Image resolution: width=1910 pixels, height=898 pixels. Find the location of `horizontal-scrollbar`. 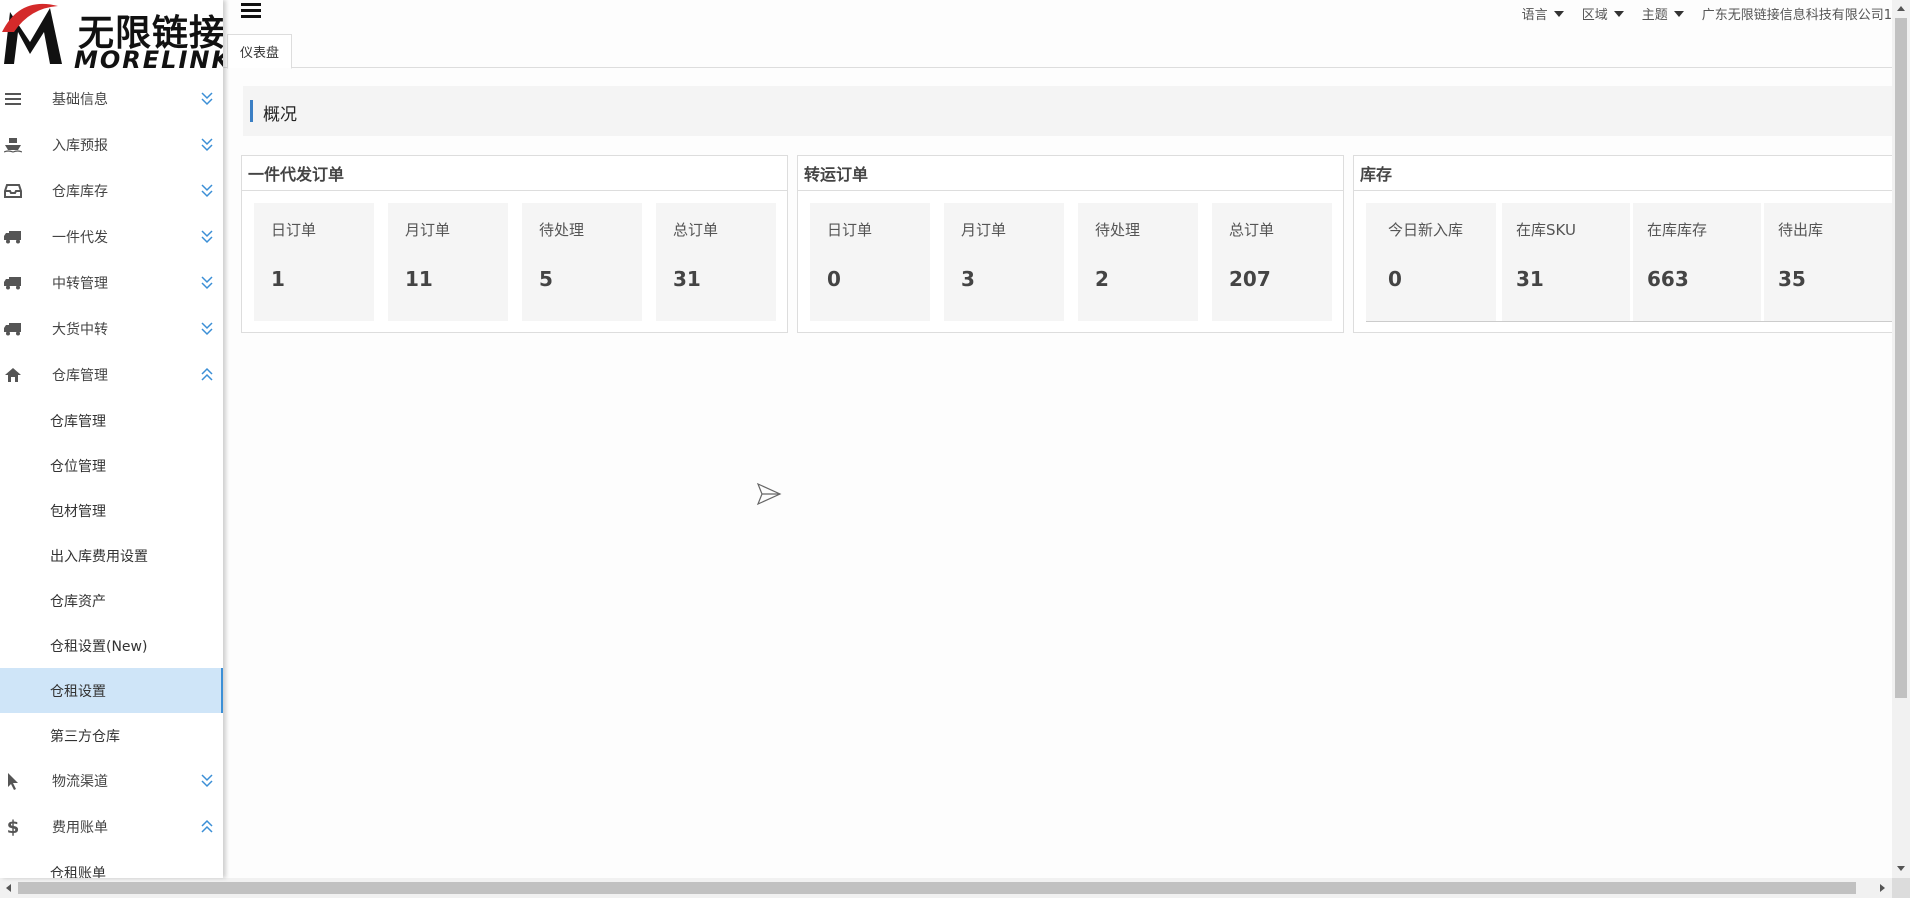

horizontal-scrollbar is located at coordinates (946, 888).